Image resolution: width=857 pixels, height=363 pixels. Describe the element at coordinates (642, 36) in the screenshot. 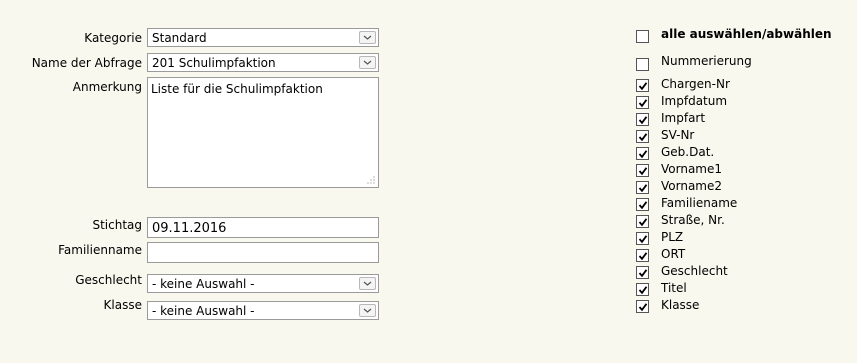

I see `select-all-checkbox` at that location.